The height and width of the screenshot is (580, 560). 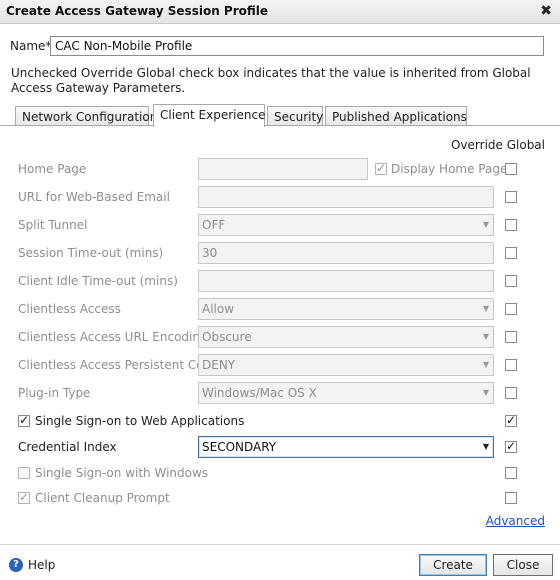 What do you see at coordinates (209, 115) in the screenshot?
I see `tab-client-experience: Client Experience` at bounding box center [209, 115].